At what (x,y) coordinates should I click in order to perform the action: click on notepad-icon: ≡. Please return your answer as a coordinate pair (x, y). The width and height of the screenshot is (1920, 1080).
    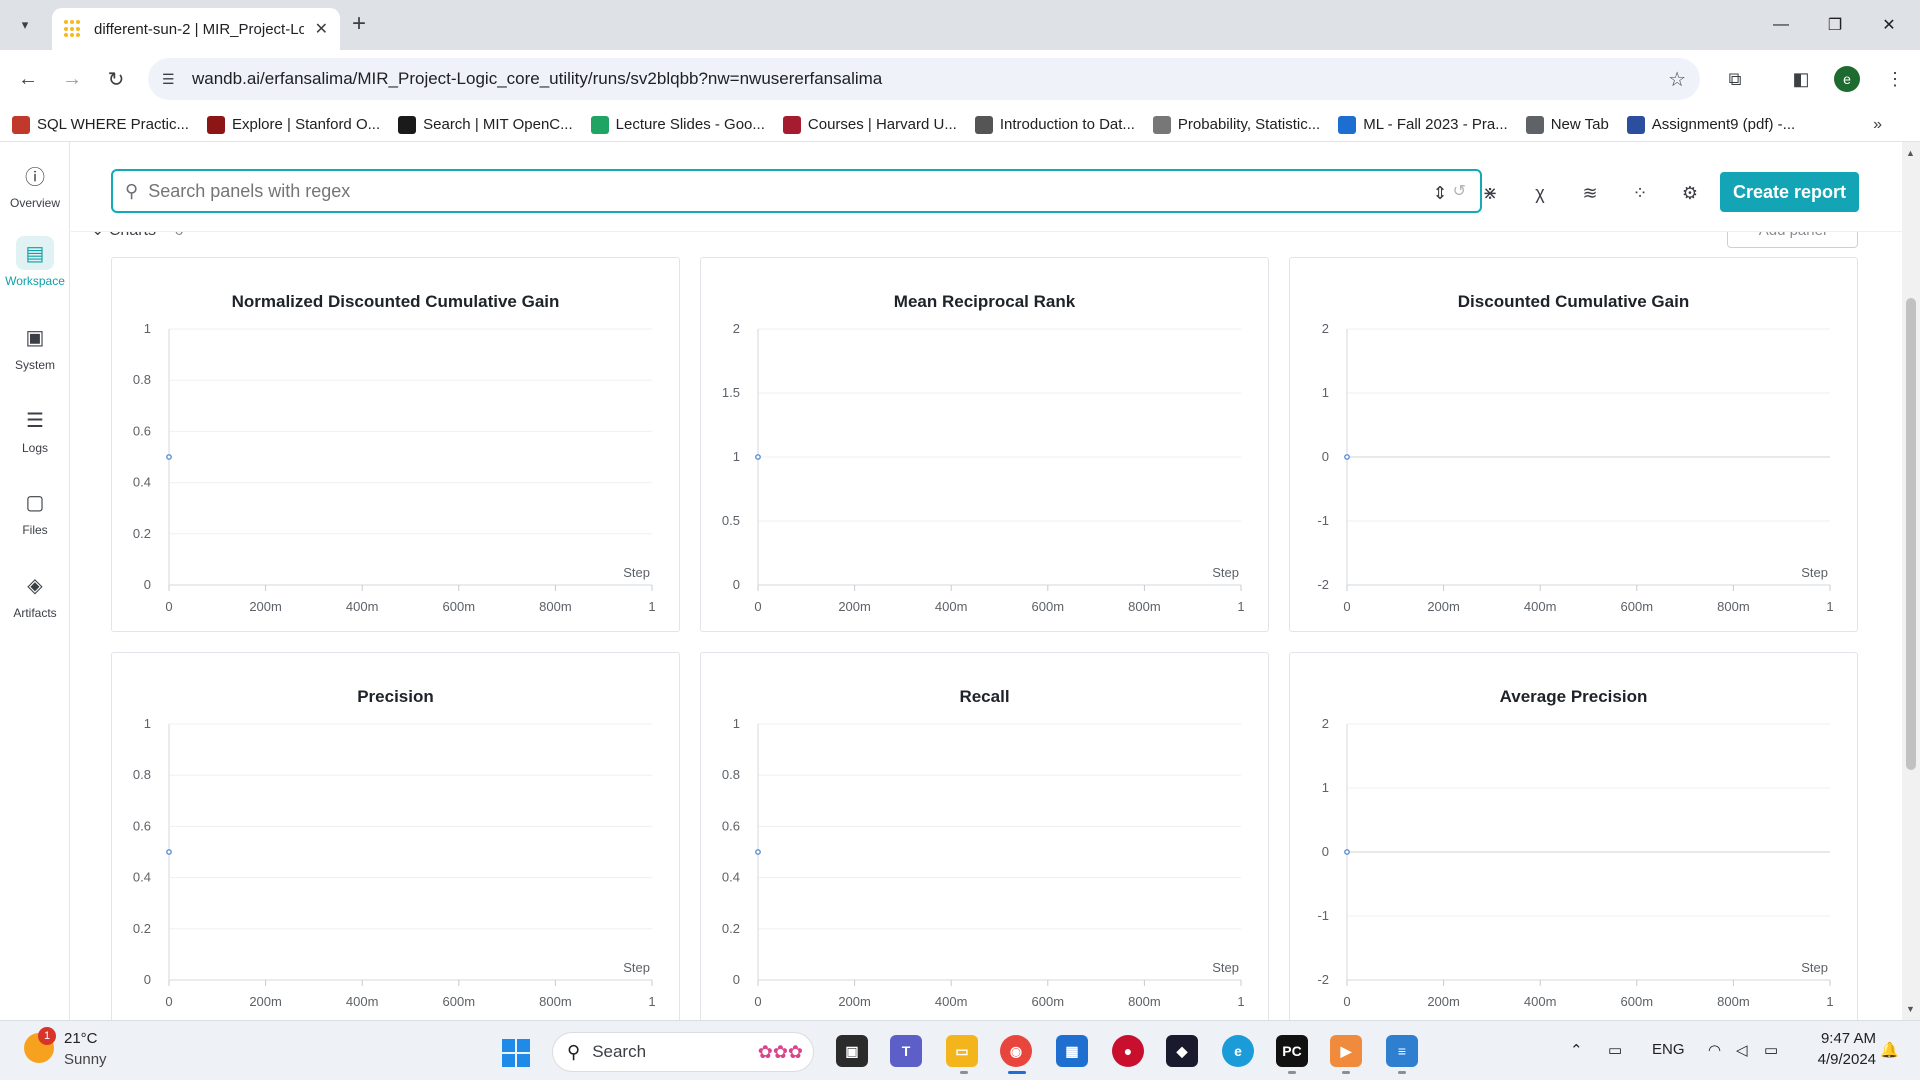
    Looking at the image, I should click on (1402, 1051).